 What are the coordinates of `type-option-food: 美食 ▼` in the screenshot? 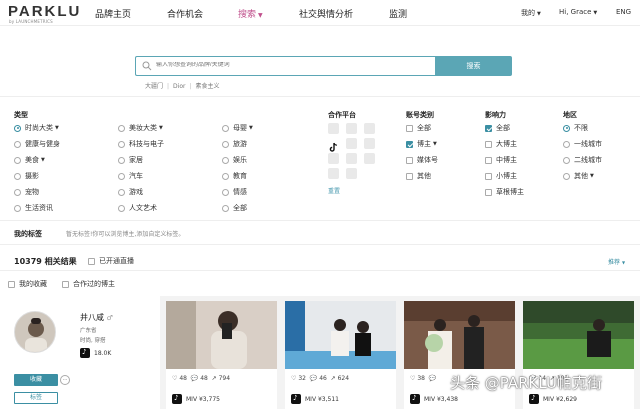 It's located at (29, 160).